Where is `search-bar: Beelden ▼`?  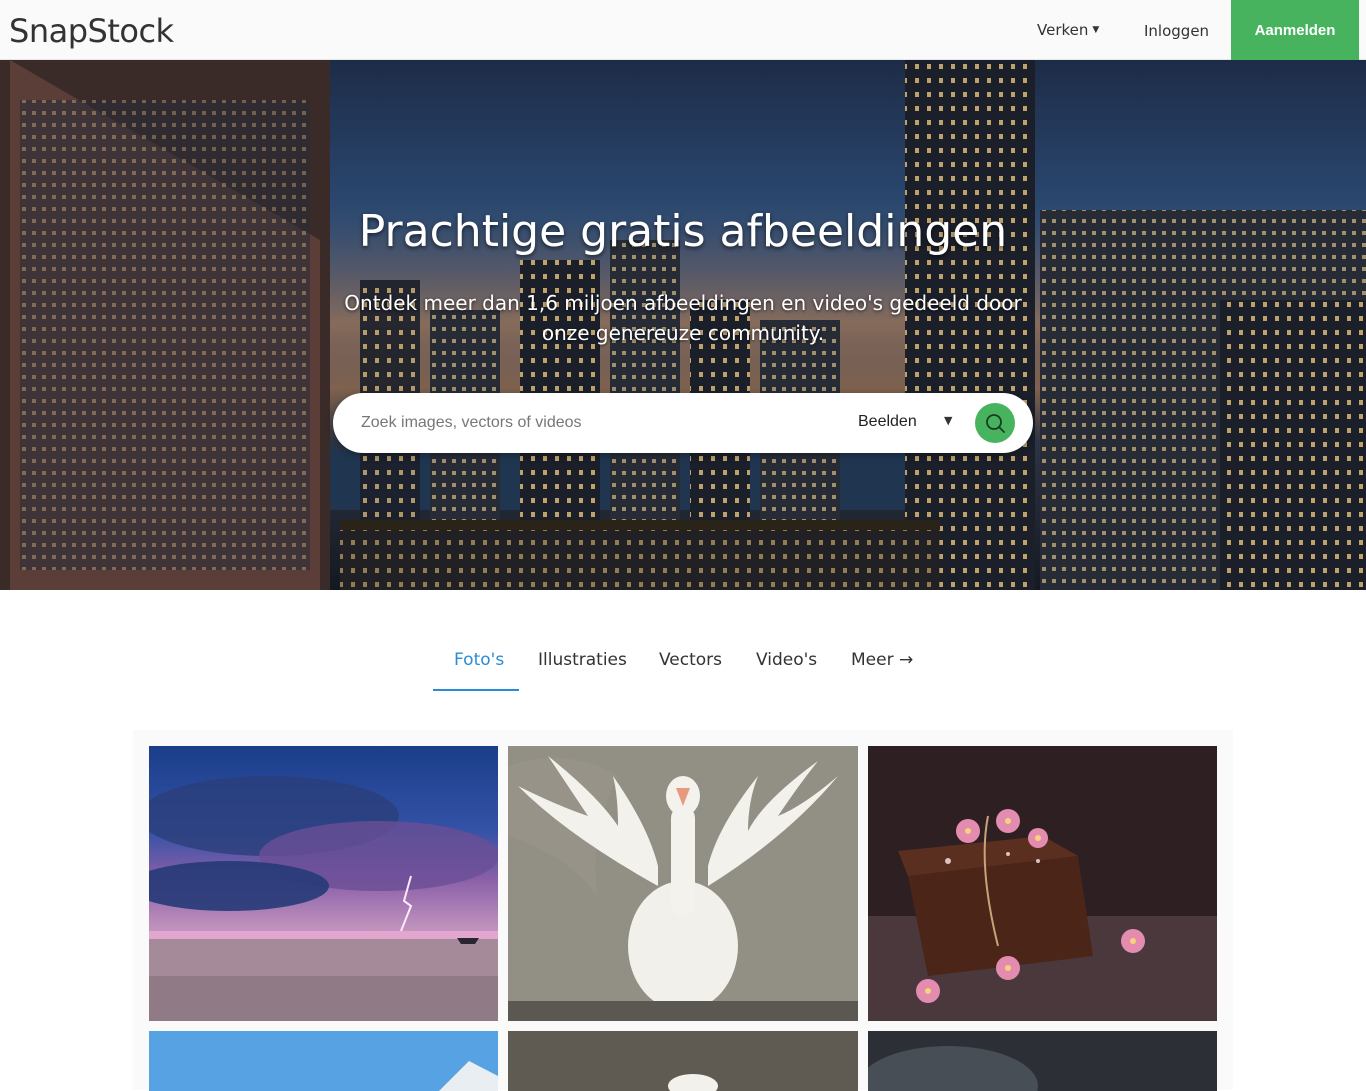 search-bar: Beelden ▼ is located at coordinates (683, 423).